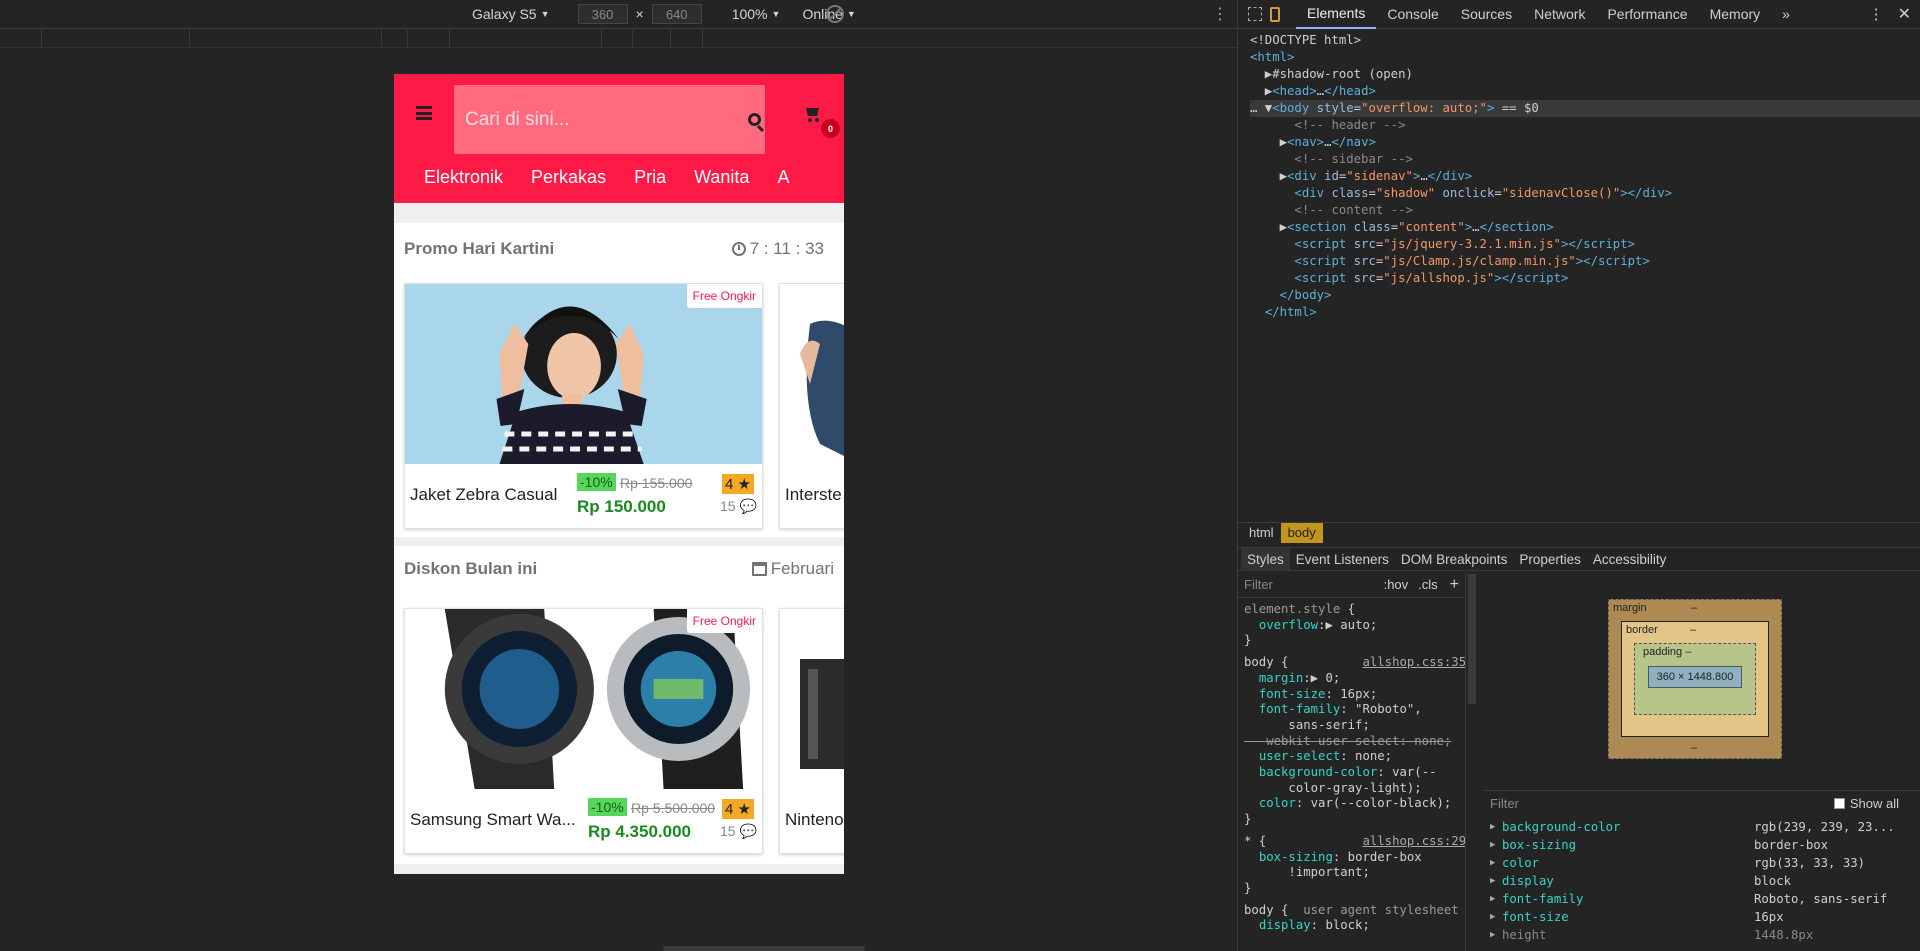 Image resolution: width=1920 pixels, height=951 pixels. What do you see at coordinates (1265, 559) in the screenshot?
I see `subtab-styles: Styles` at bounding box center [1265, 559].